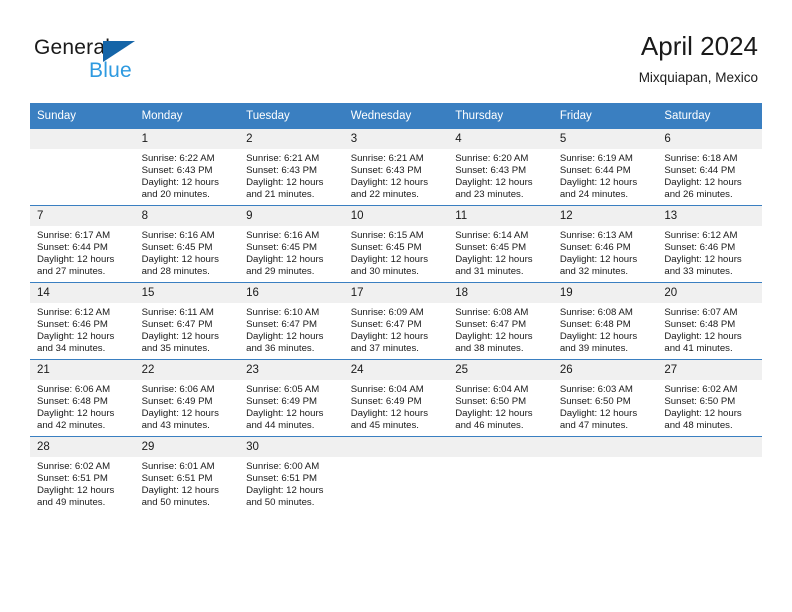 This screenshot has width=792, height=612. What do you see at coordinates (709, 370) in the screenshot?
I see `day-number: 27` at bounding box center [709, 370].